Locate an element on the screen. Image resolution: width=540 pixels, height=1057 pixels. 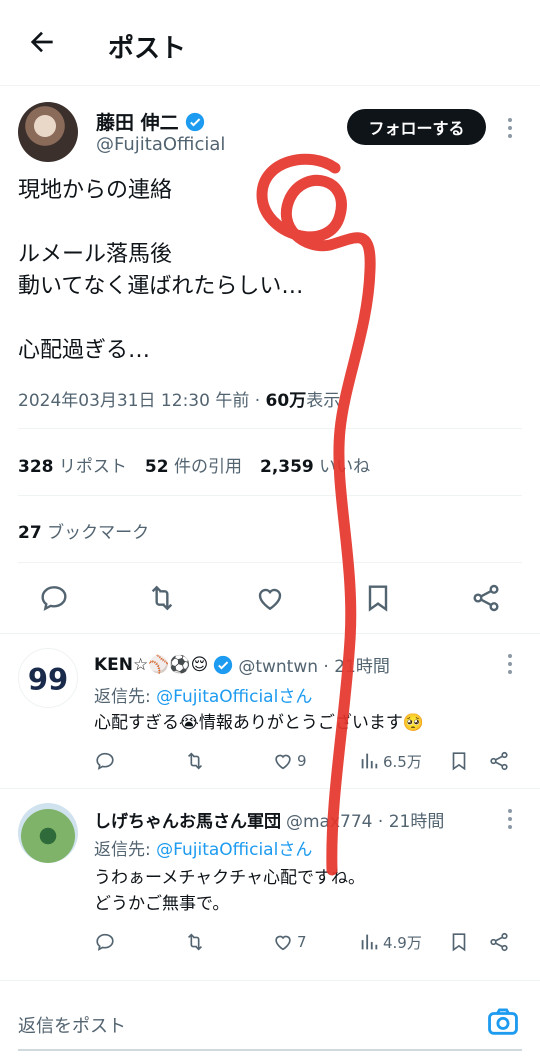
reply-author-row: しげちゃんお馬さん軍団 @max774 · 21時間 is located at coordinates (269, 819).